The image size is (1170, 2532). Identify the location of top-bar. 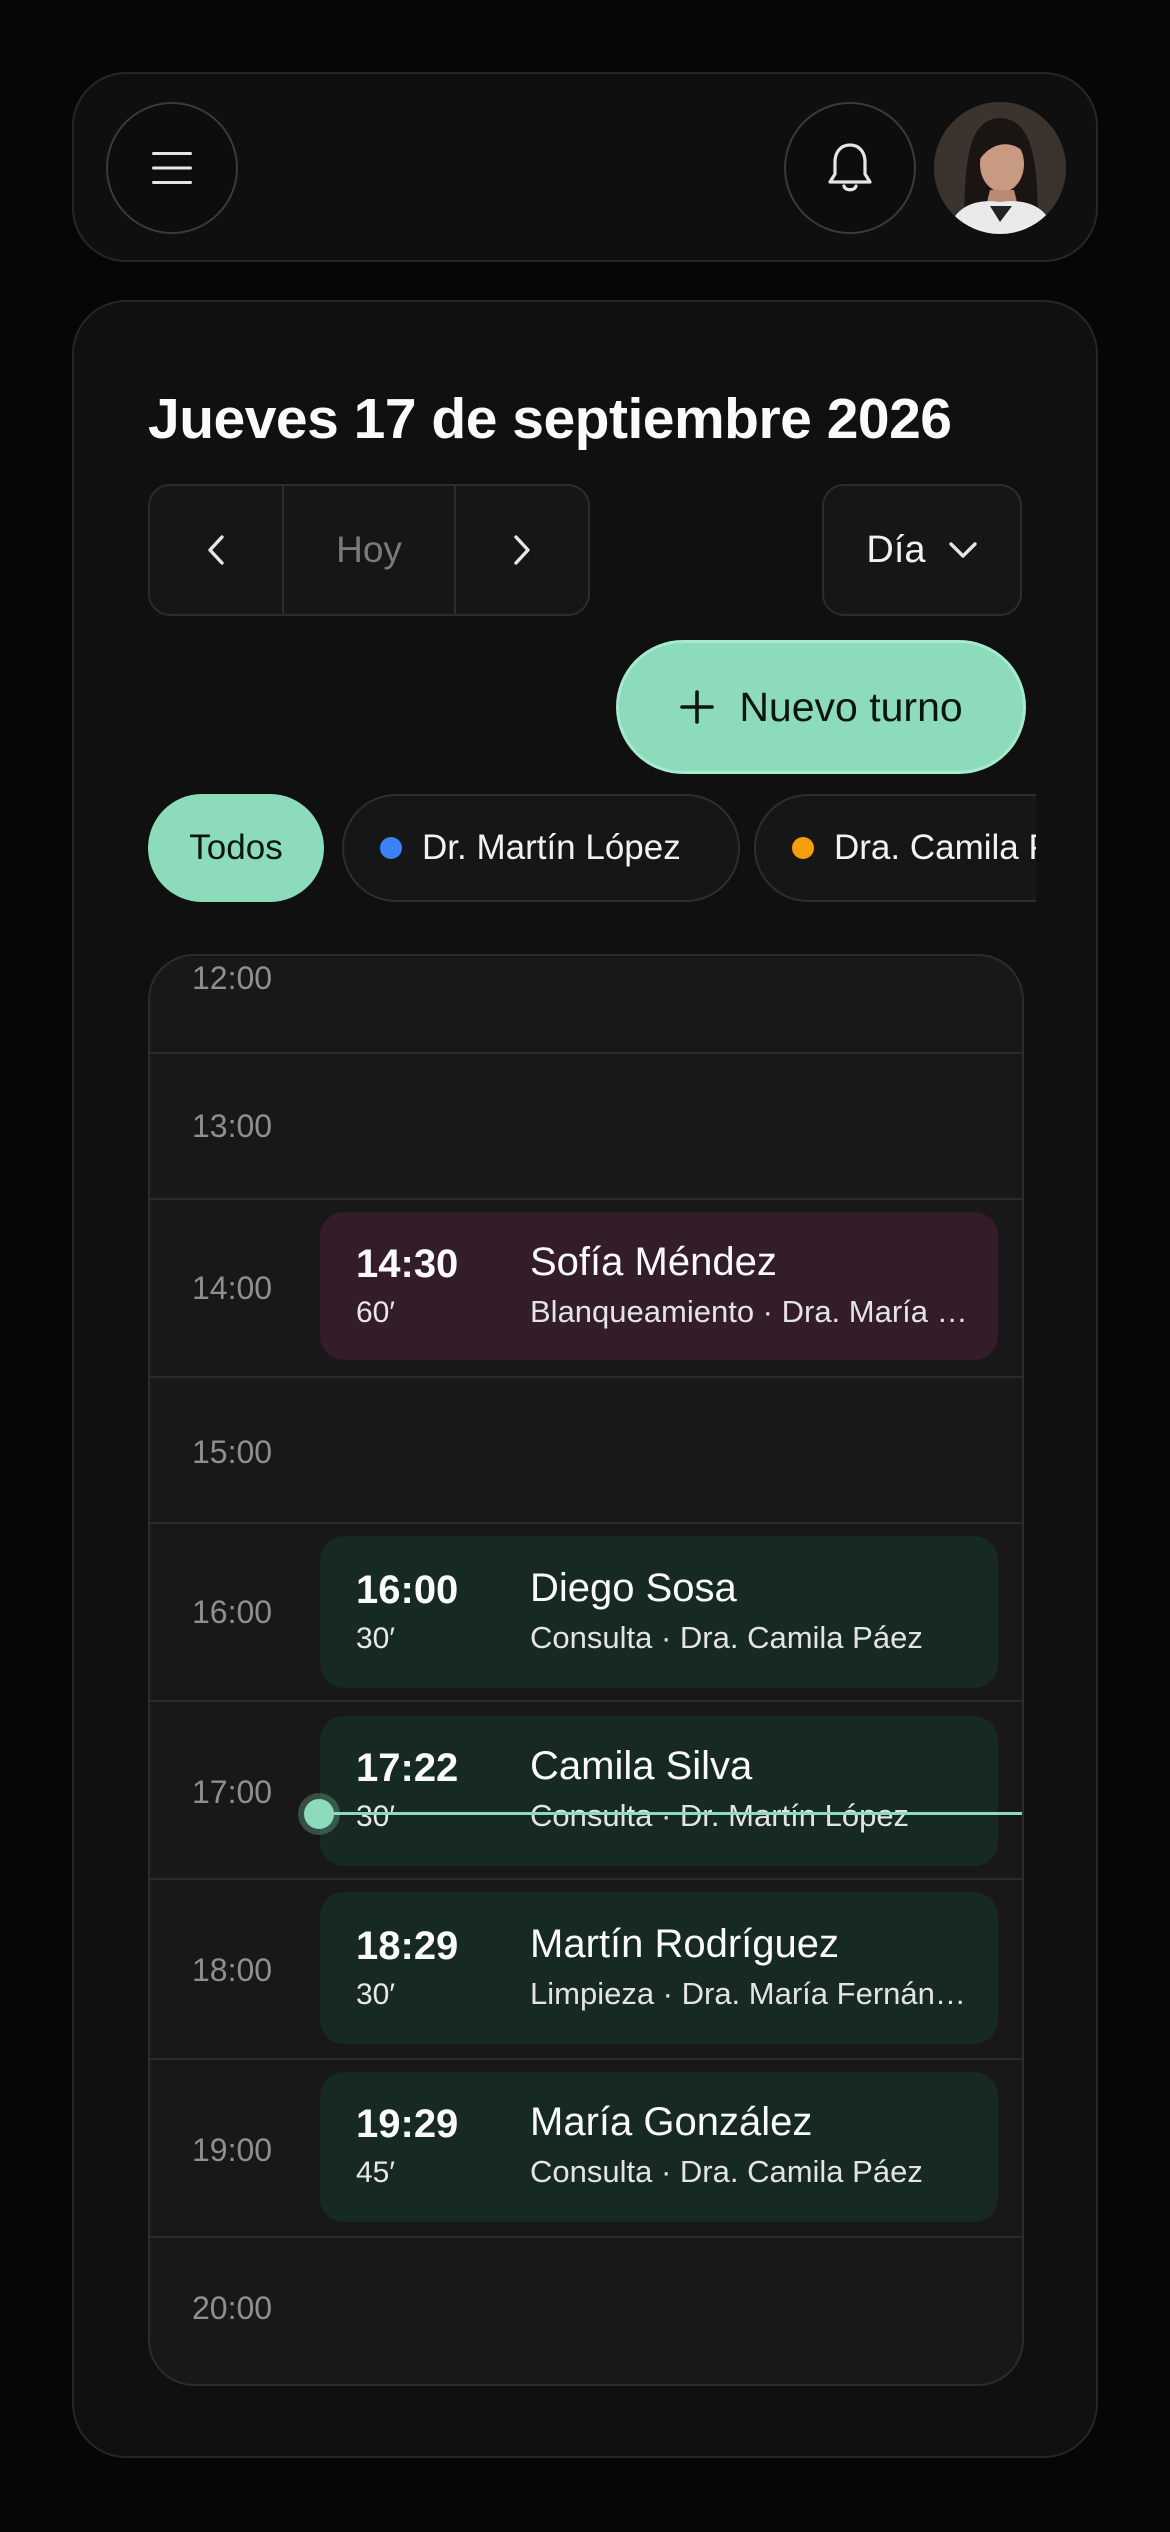
(585, 167).